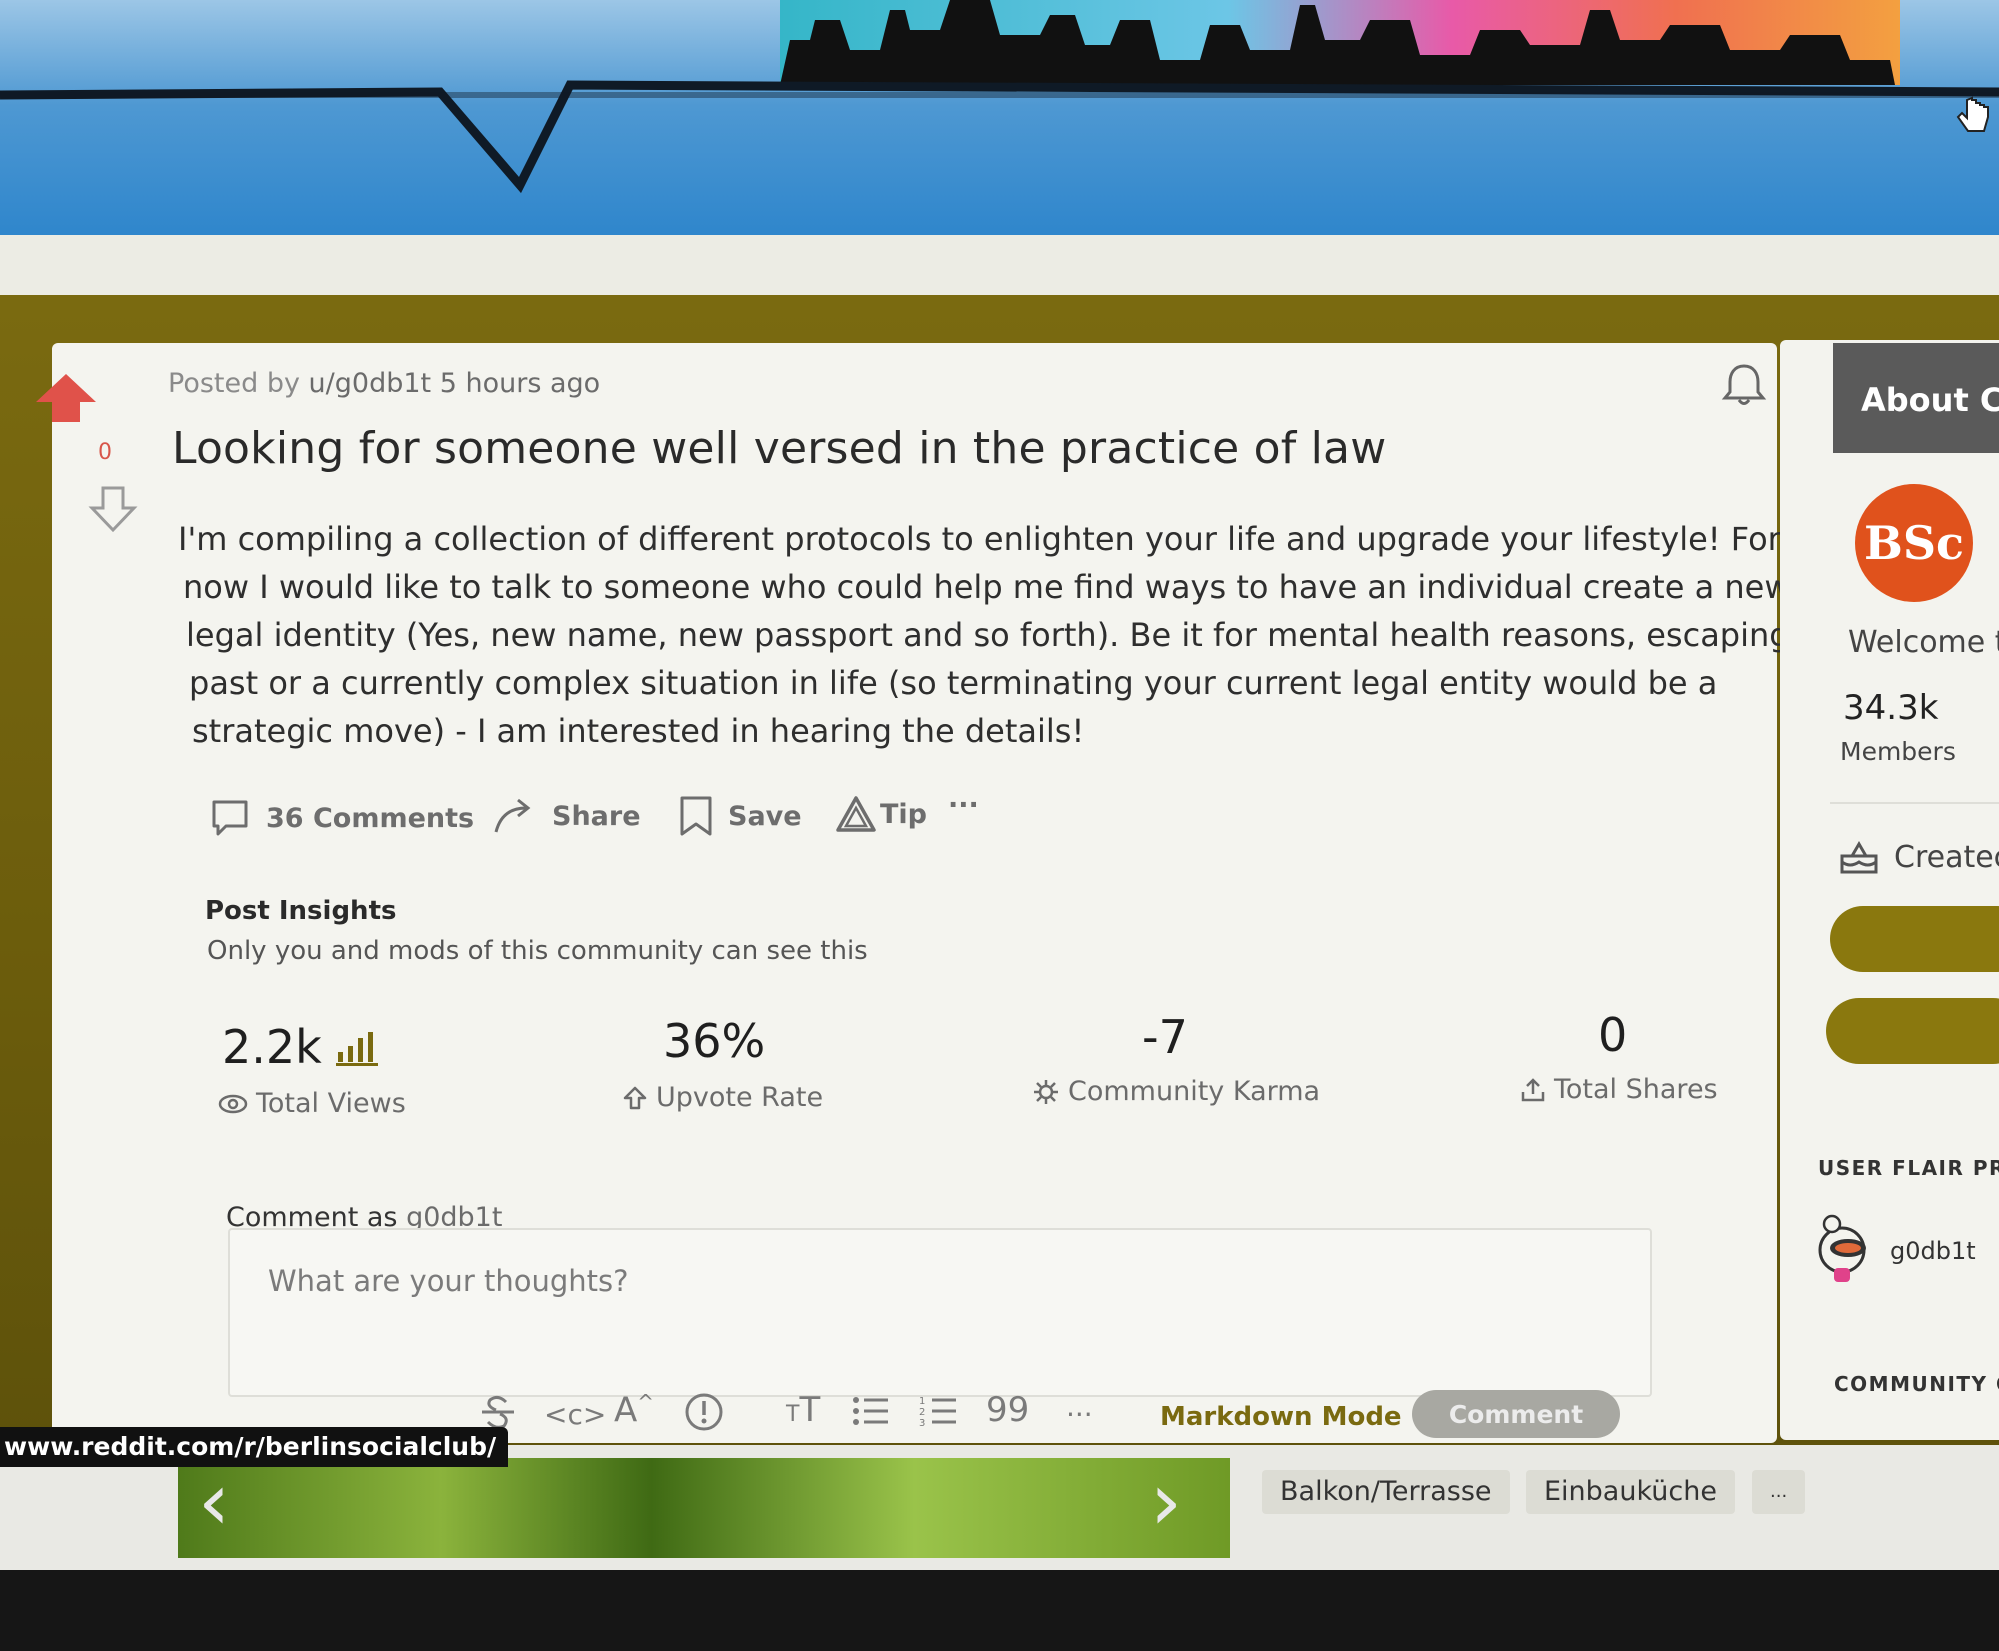  Describe the element at coordinates (1079, 1414) in the screenshot. I see `toolbar-more-icon: ···` at that location.